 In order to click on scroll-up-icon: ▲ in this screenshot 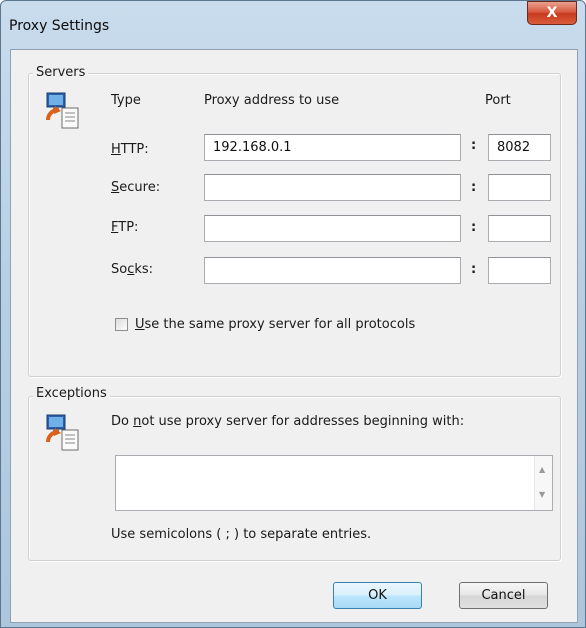, I will do `click(542, 469)`.